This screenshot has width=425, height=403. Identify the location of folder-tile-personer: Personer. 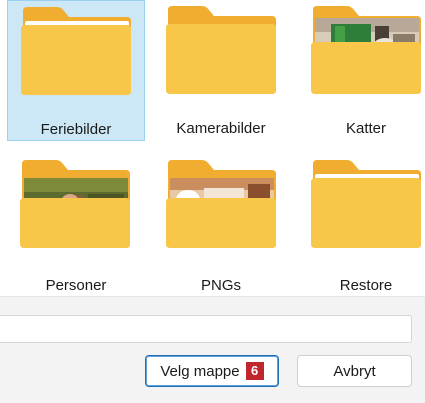
(76, 224).